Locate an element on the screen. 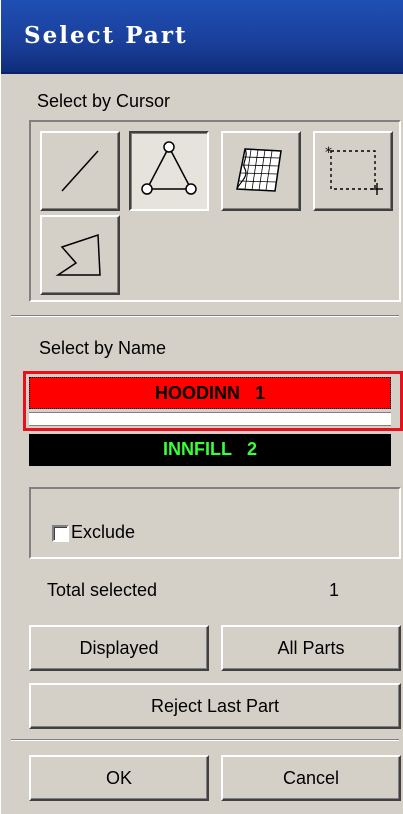  part-item-hoodinn: HOODINN 1 is located at coordinates (210, 393).